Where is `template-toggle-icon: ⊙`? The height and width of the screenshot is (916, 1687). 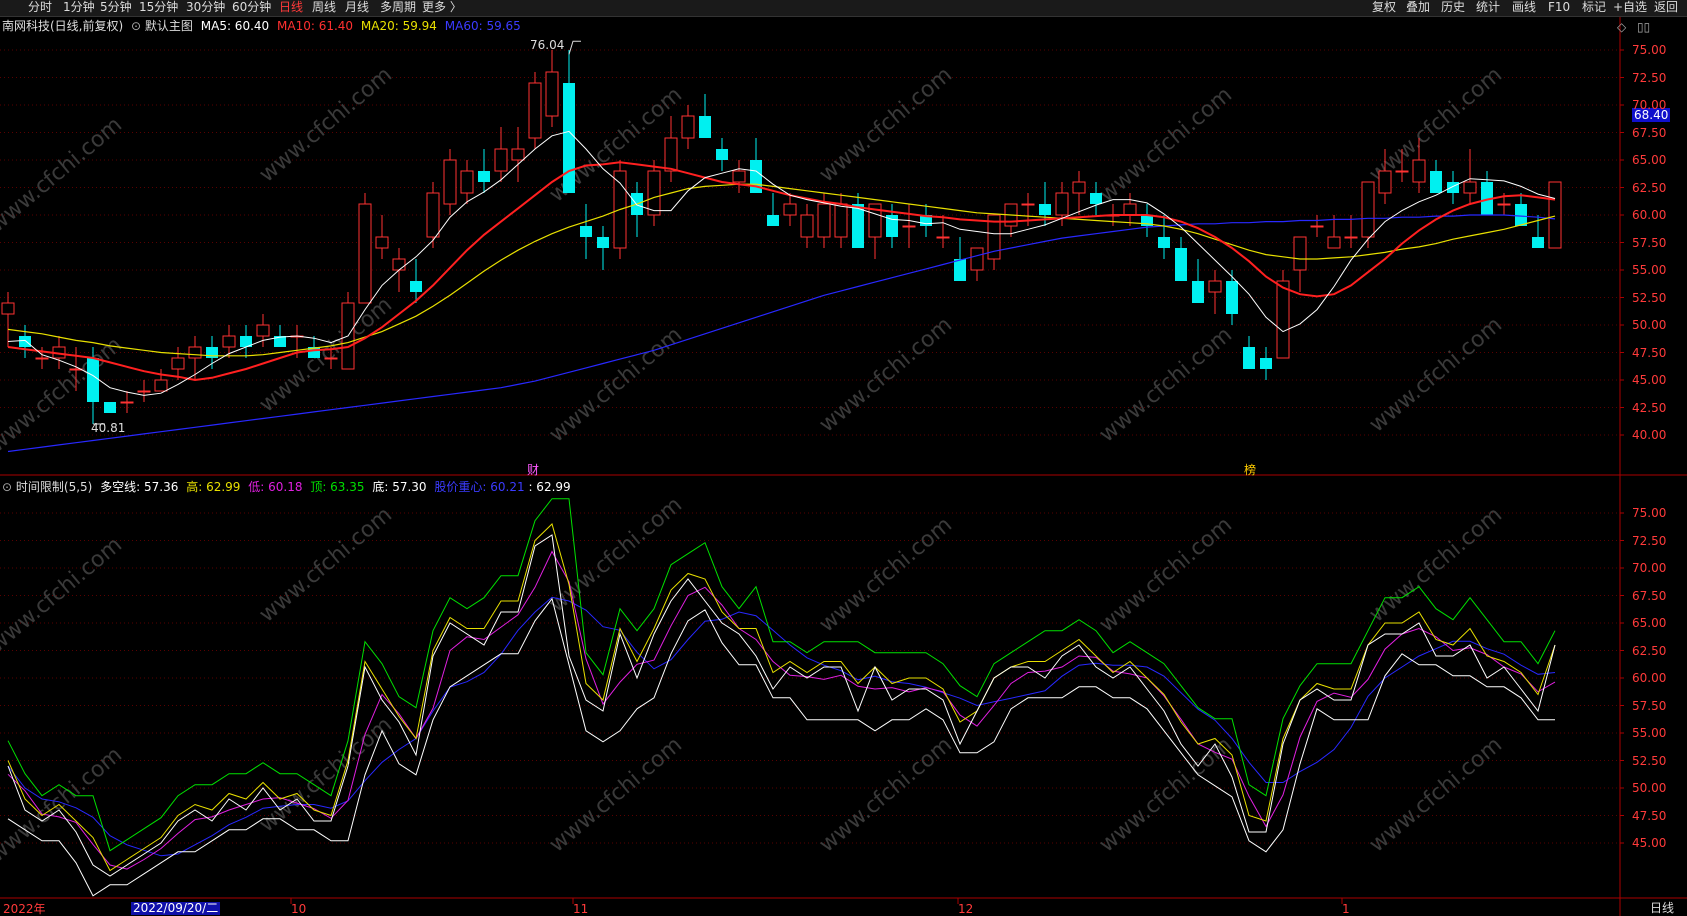 template-toggle-icon: ⊙ is located at coordinates (136, 26).